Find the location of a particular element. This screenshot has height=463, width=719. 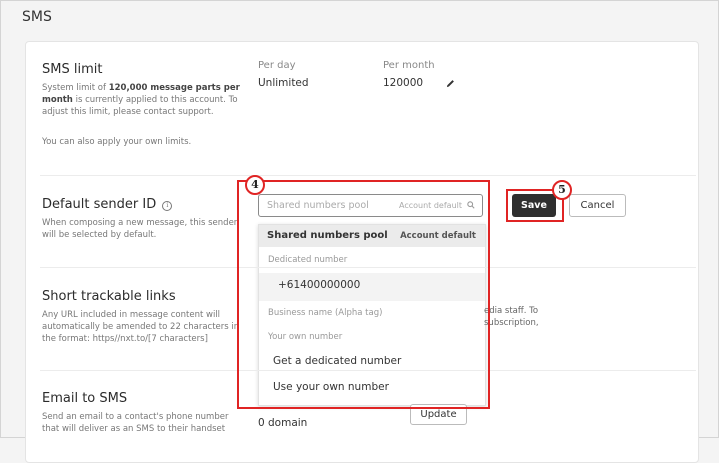

info-icon: i is located at coordinates (167, 206).